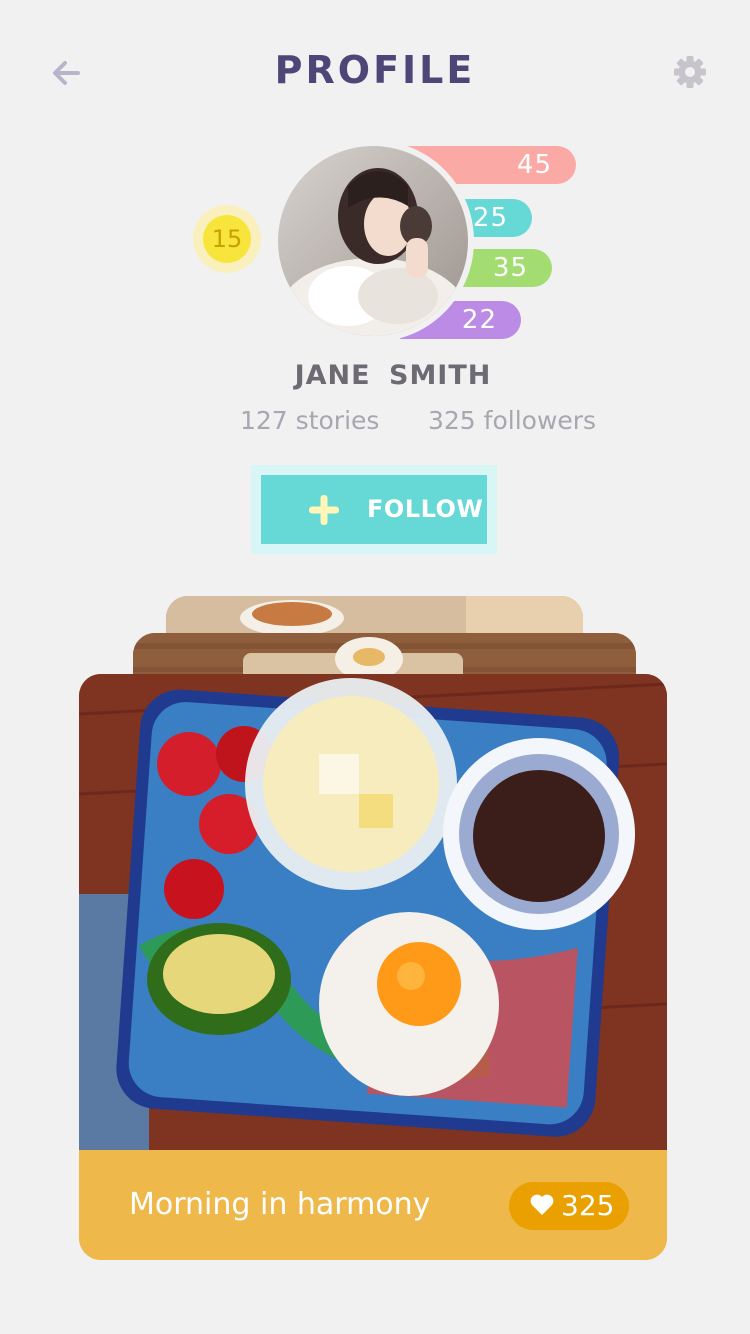 Image resolution: width=750 pixels, height=1334 pixels. Describe the element at coordinates (373, 241) in the screenshot. I see `avatar` at that location.